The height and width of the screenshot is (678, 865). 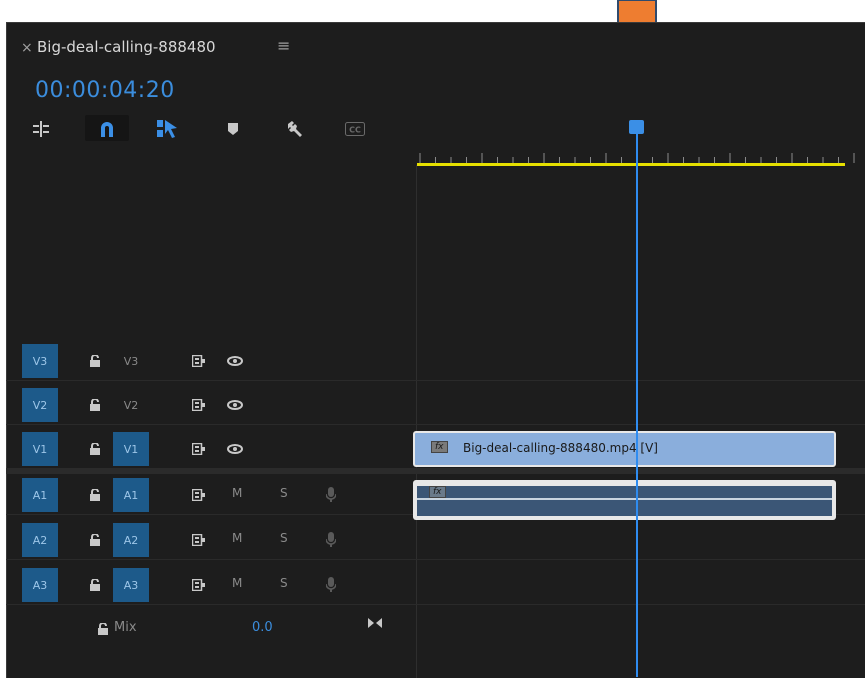 What do you see at coordinates (131, 540) in the screenshot?
I see `track-target-a2: A2` at bounding box center [131, 540].